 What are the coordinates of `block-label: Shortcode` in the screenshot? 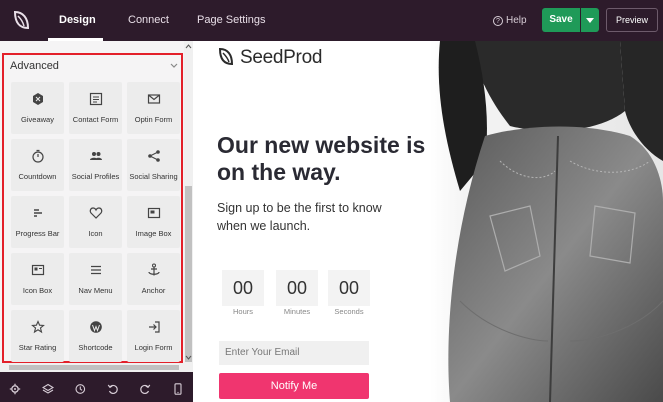 It's located at (95, 347).